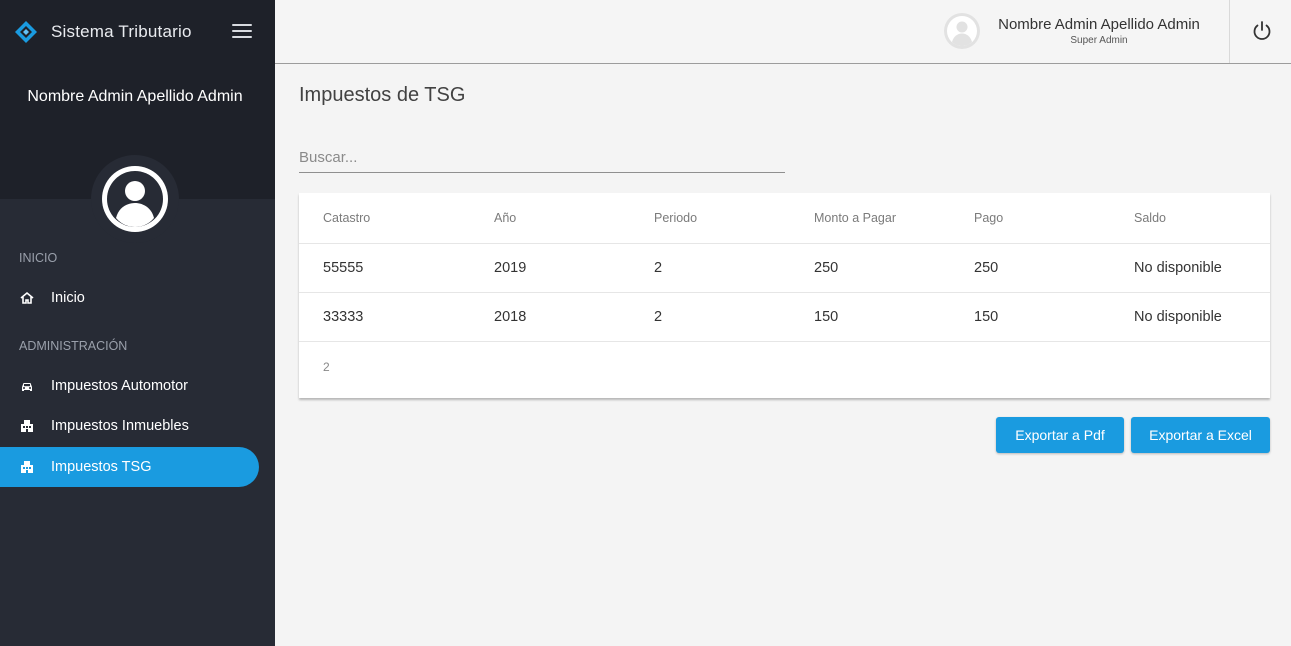 The image size is (1291, 646). I want to click on sidebar-item-impuestos-automotor: Impuestos Automotor, so click(129, 386).